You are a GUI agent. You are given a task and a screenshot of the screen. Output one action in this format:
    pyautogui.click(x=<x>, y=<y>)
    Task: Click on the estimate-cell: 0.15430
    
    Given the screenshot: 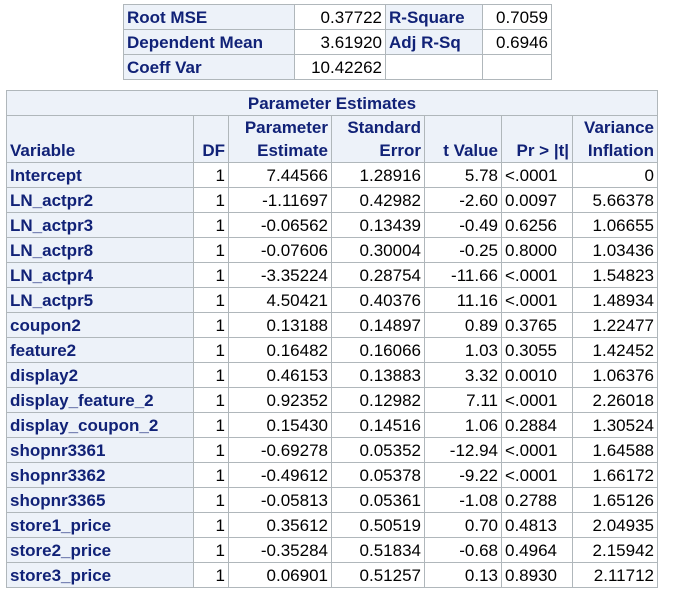 What is the action you would take?
    pyautogui.click(x=280, y=425)
    